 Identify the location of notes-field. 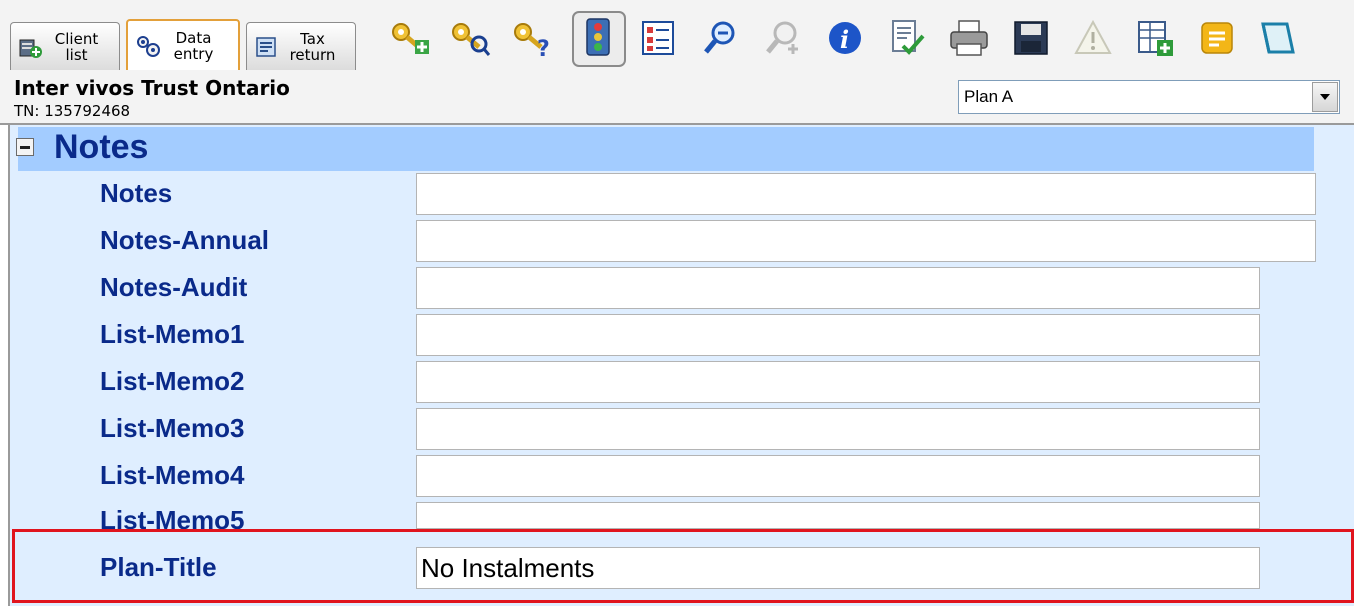
(866, 194).